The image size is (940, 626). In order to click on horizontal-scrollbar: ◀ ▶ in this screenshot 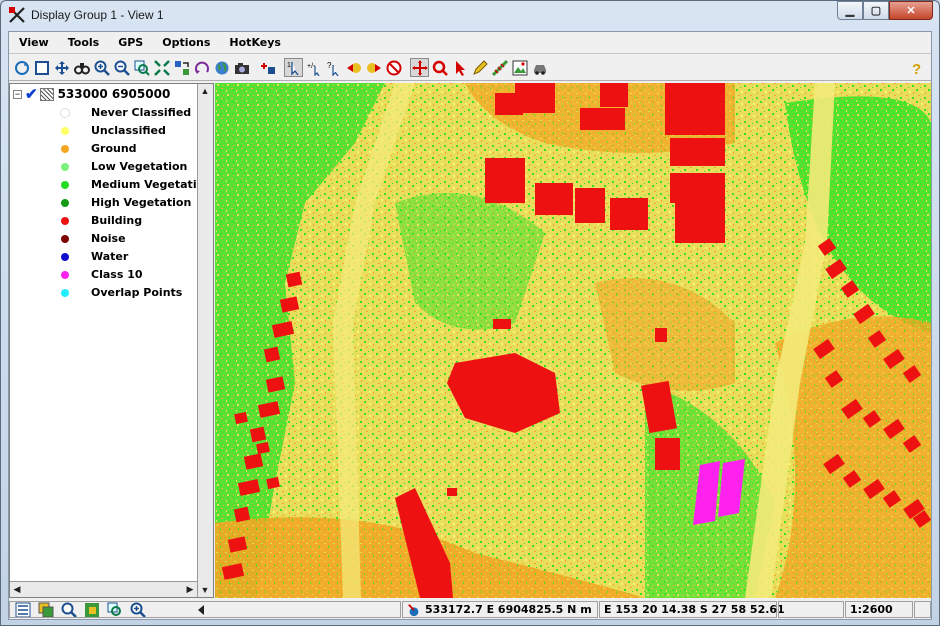, I will do `click(103, 589)`.